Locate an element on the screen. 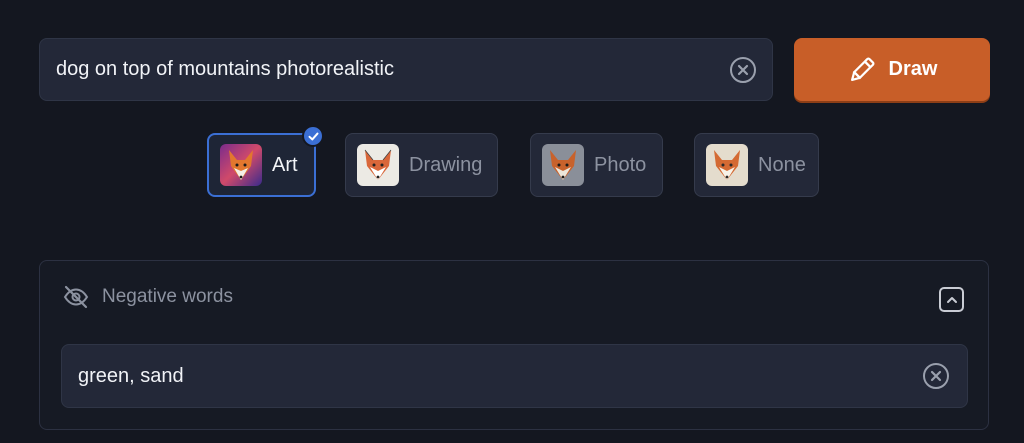 This screenshot has width=1024, height=443. style-label-none: None is located at coordinates (782, 164).